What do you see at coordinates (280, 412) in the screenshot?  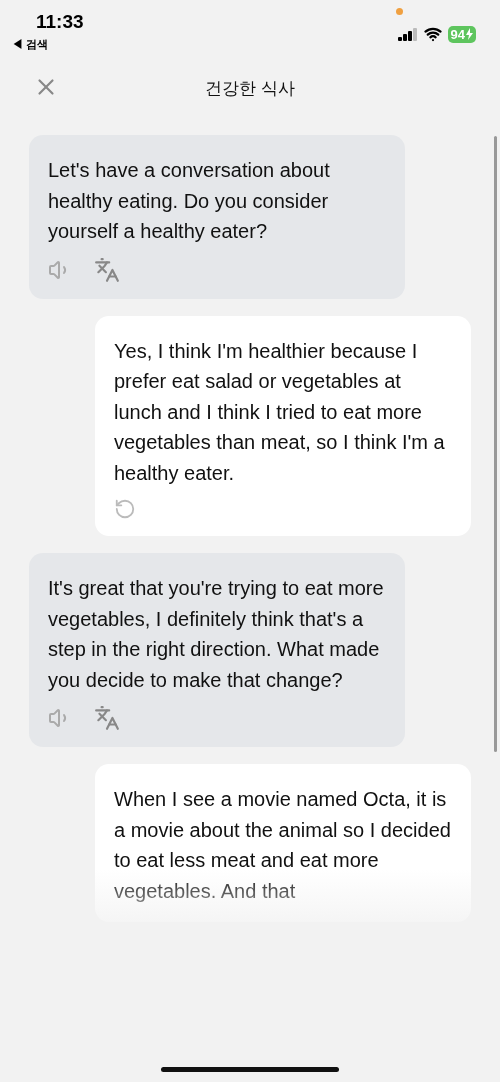 I see `message-text: Yes, I think I'm healthier because I prefer eat salad or vegetables at lunch and I think I tried to eat more vegetables than meat, so I think I'm a healthy eater.` at bounding box center [280, 412].